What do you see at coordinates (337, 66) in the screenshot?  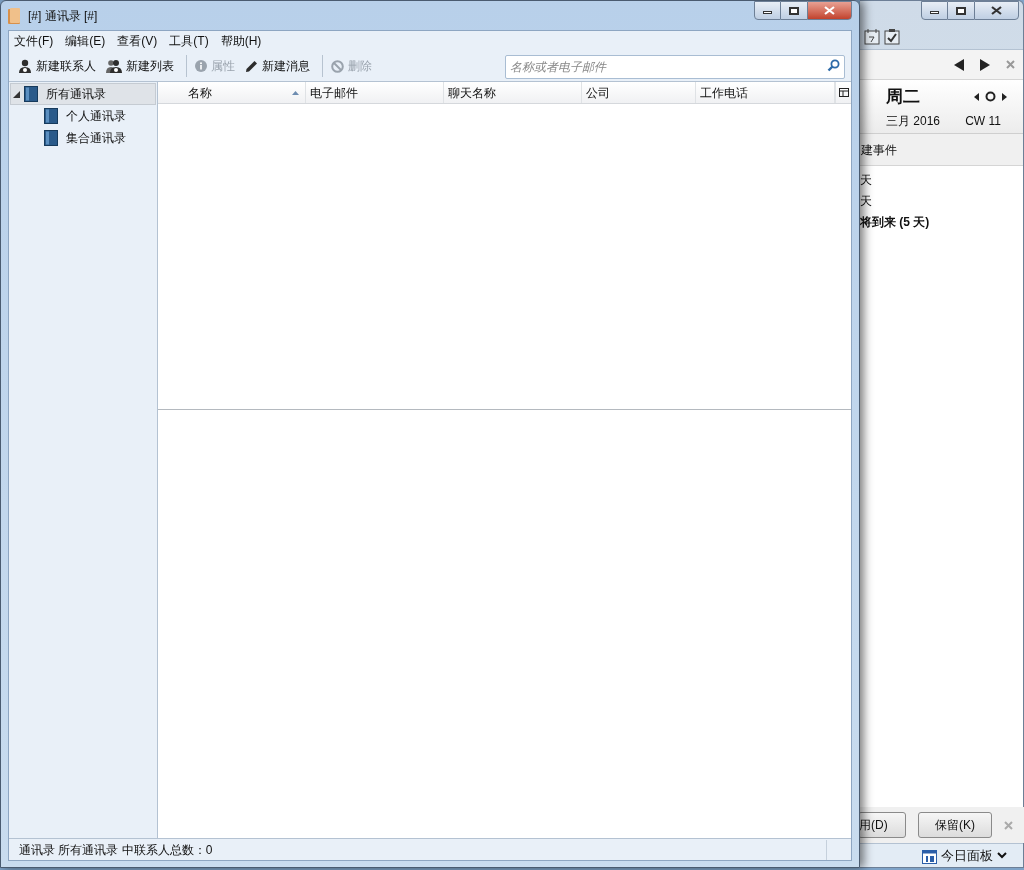 I see `block-icon` at bounding box center [337, 66].